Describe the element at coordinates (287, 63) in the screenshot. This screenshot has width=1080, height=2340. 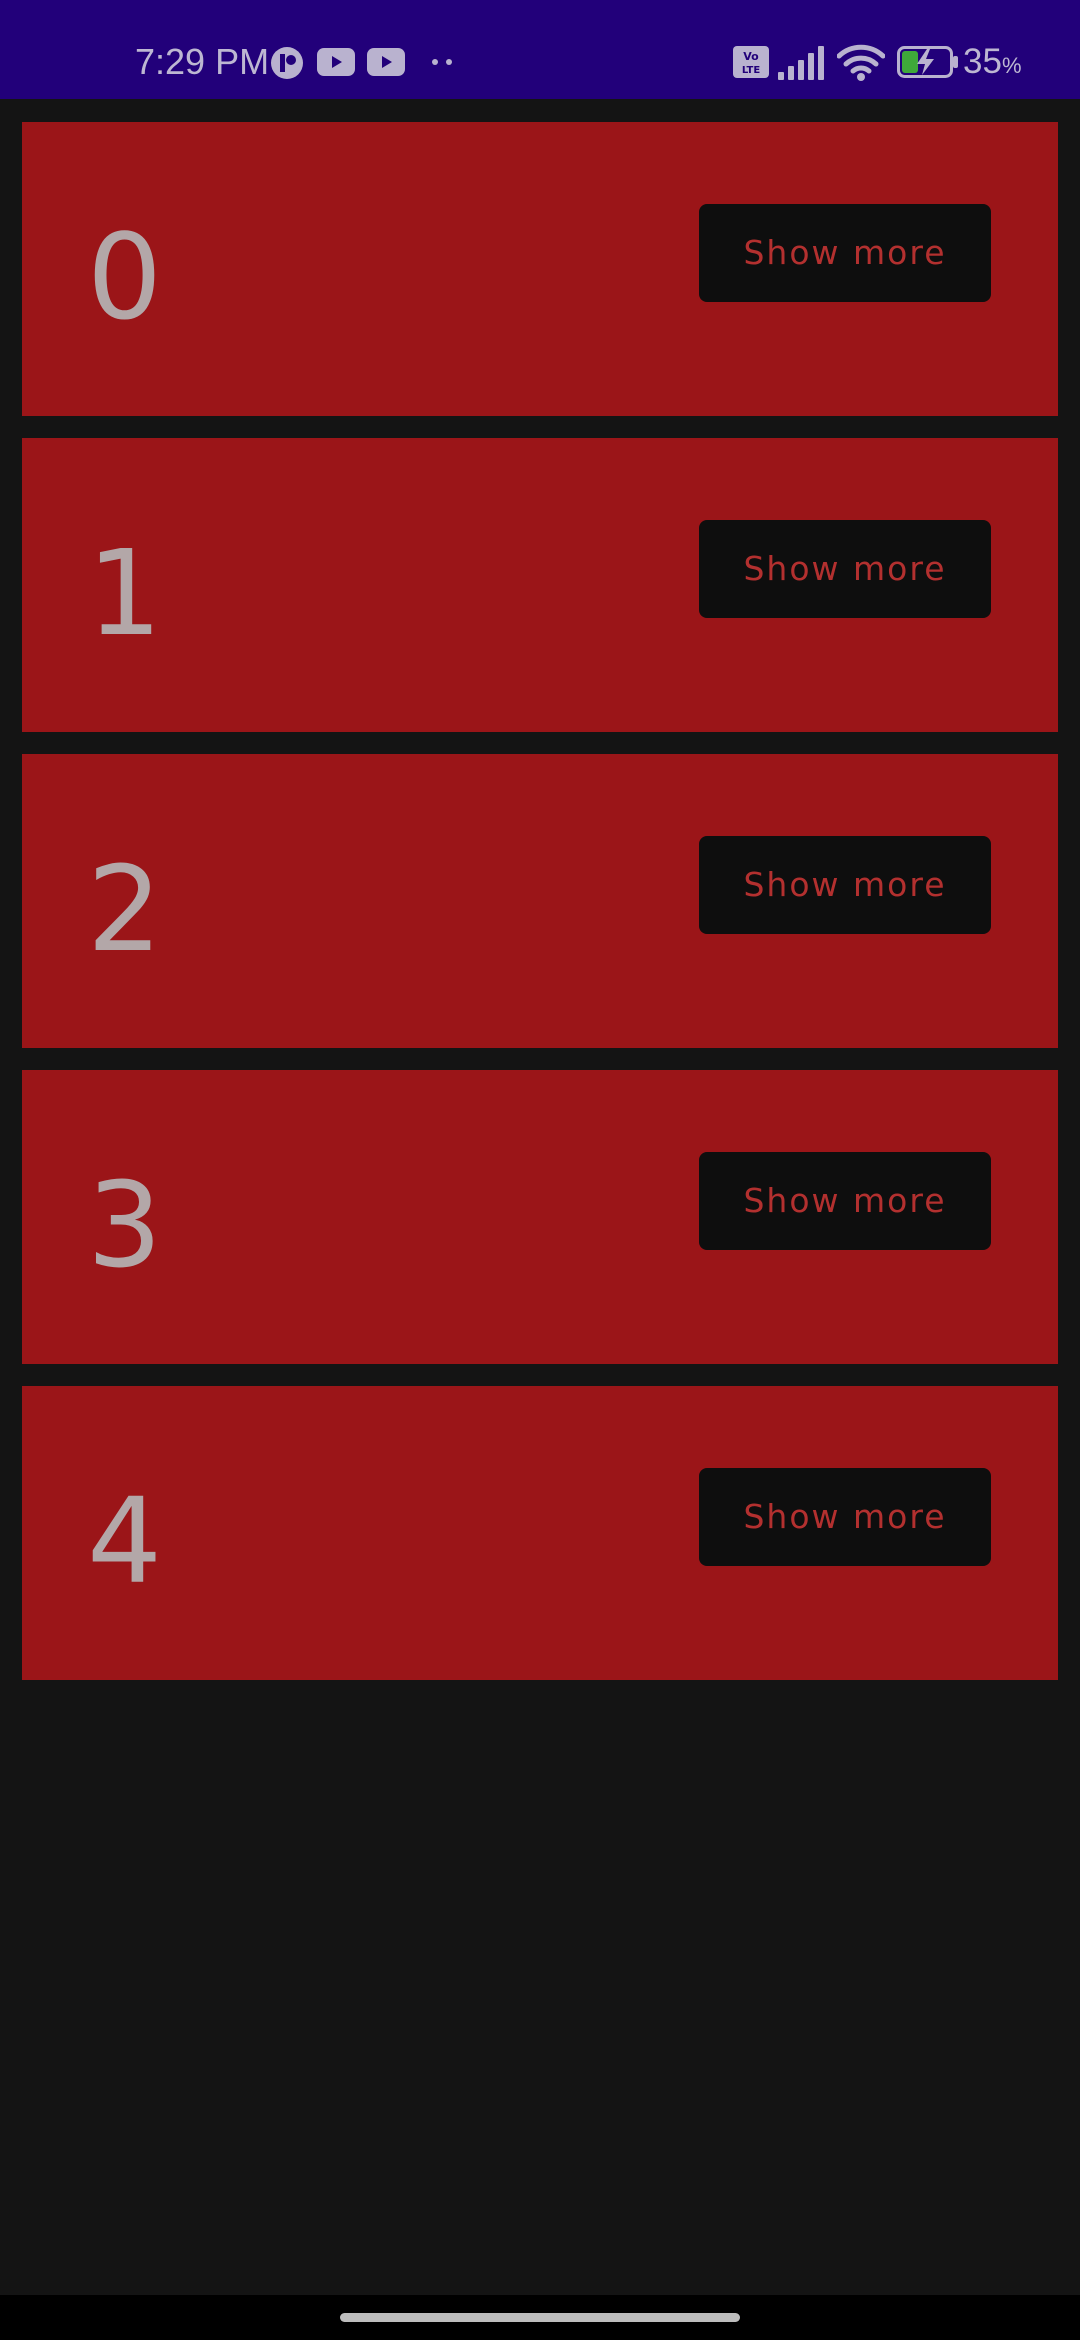
I see `notification-app-icon` at that location.